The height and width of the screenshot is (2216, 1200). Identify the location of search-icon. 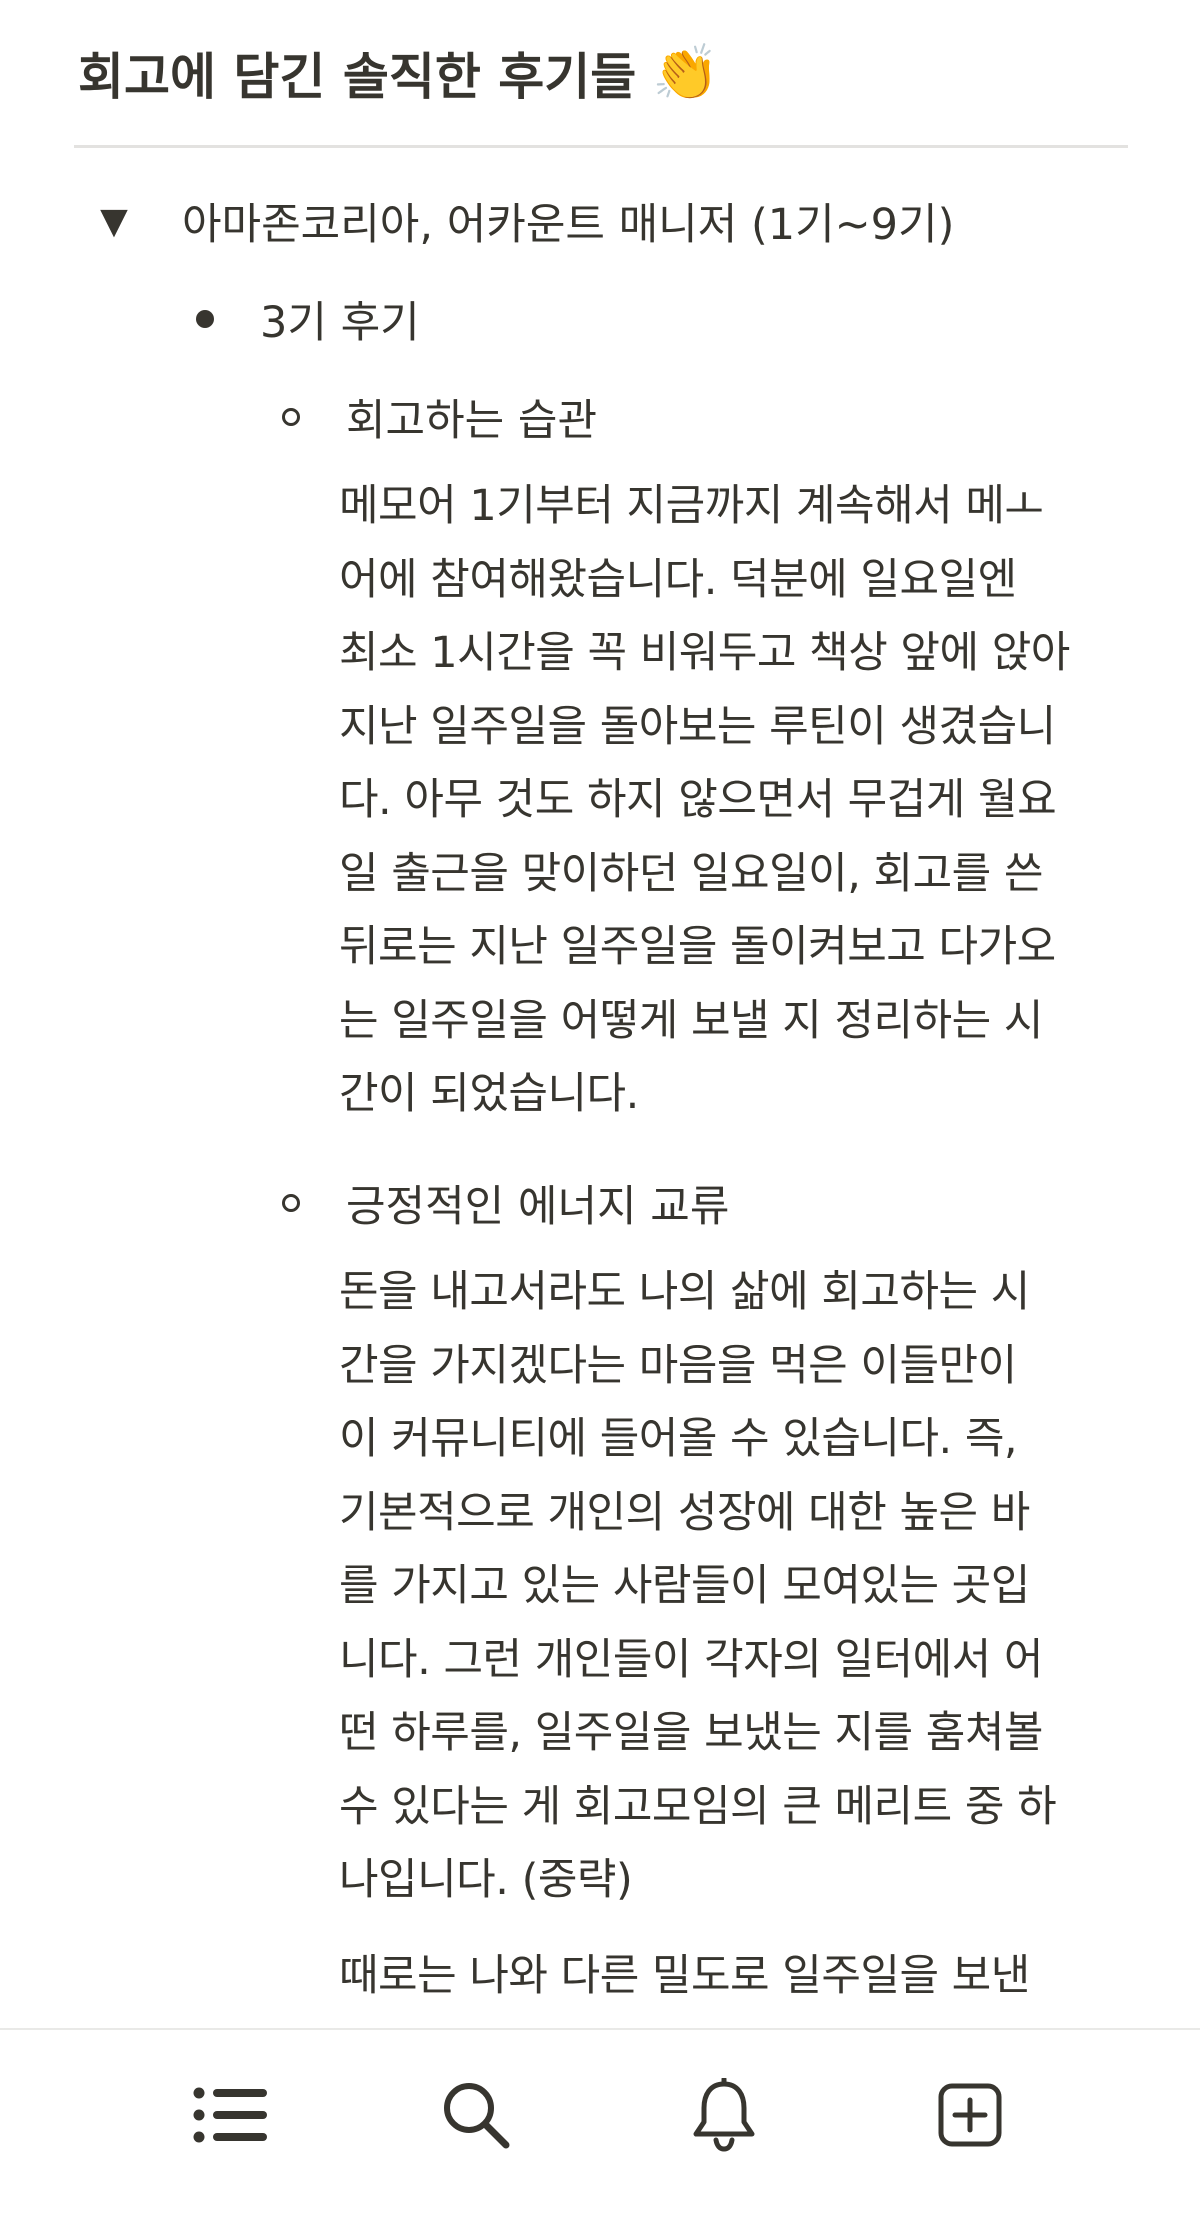
(477, 2116).